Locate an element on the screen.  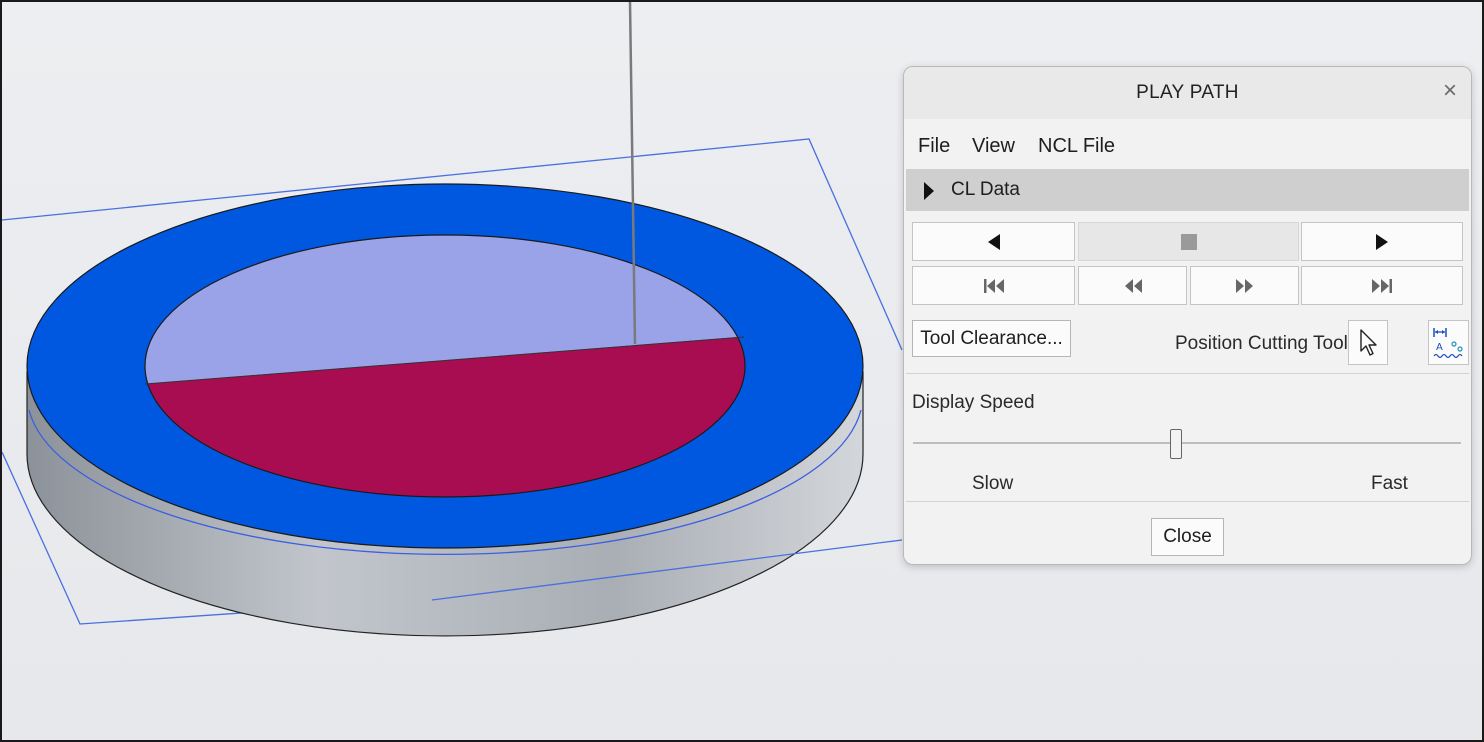
play-button is located at coordinates (1382, 241).